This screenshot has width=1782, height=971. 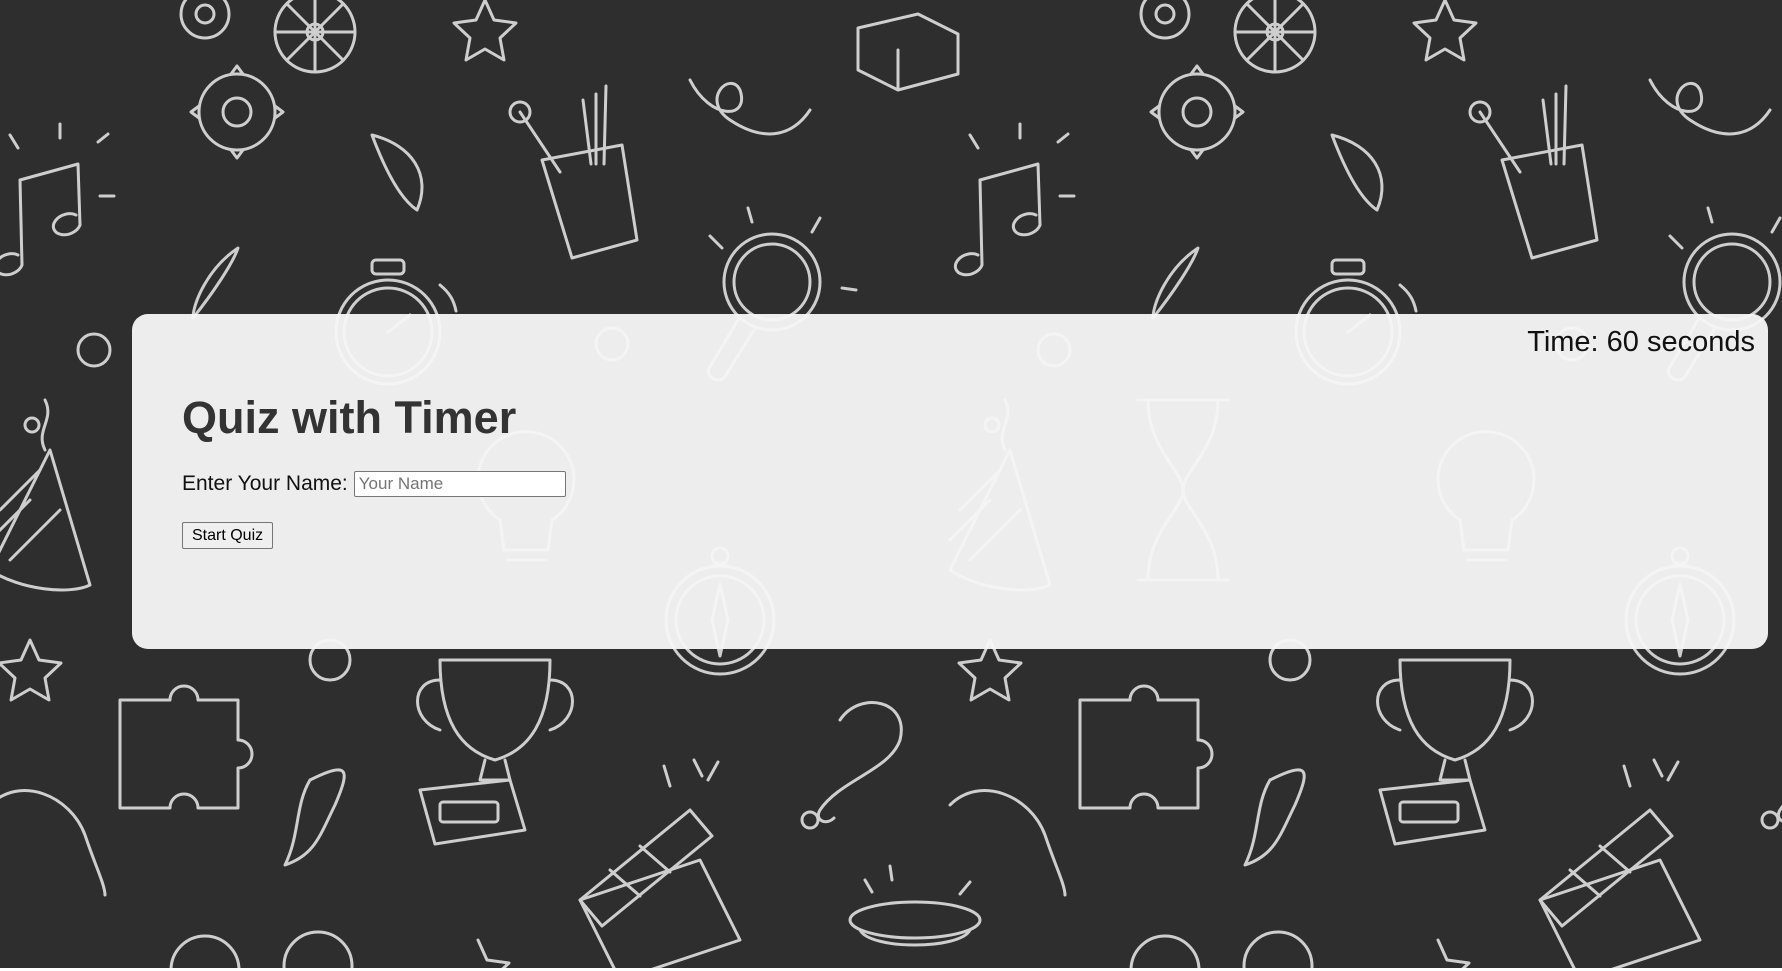 I want to click on page-title: Quiz with Timer, so click(x=349, y=417).